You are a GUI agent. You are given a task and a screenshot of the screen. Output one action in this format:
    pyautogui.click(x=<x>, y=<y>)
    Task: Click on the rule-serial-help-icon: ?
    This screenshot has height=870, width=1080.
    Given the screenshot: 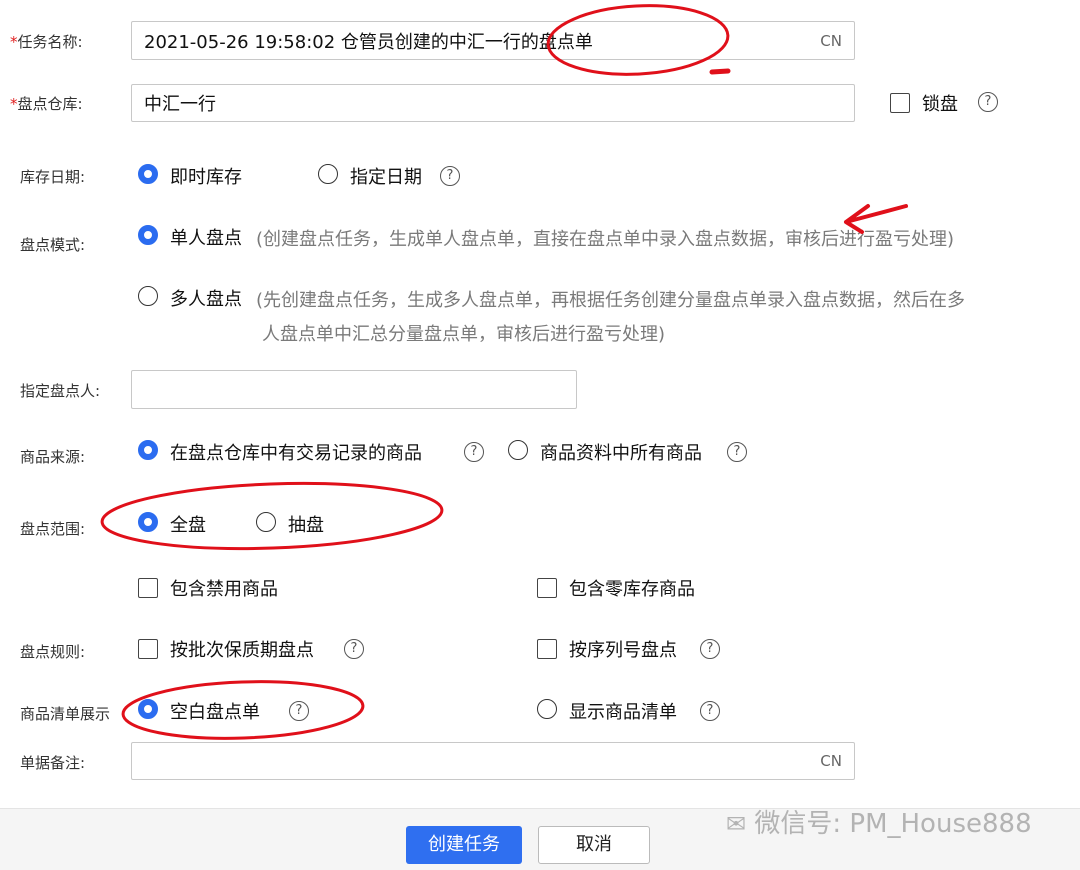 What is the action you would take?
    pyautogui.click(x=710, y=649)
    